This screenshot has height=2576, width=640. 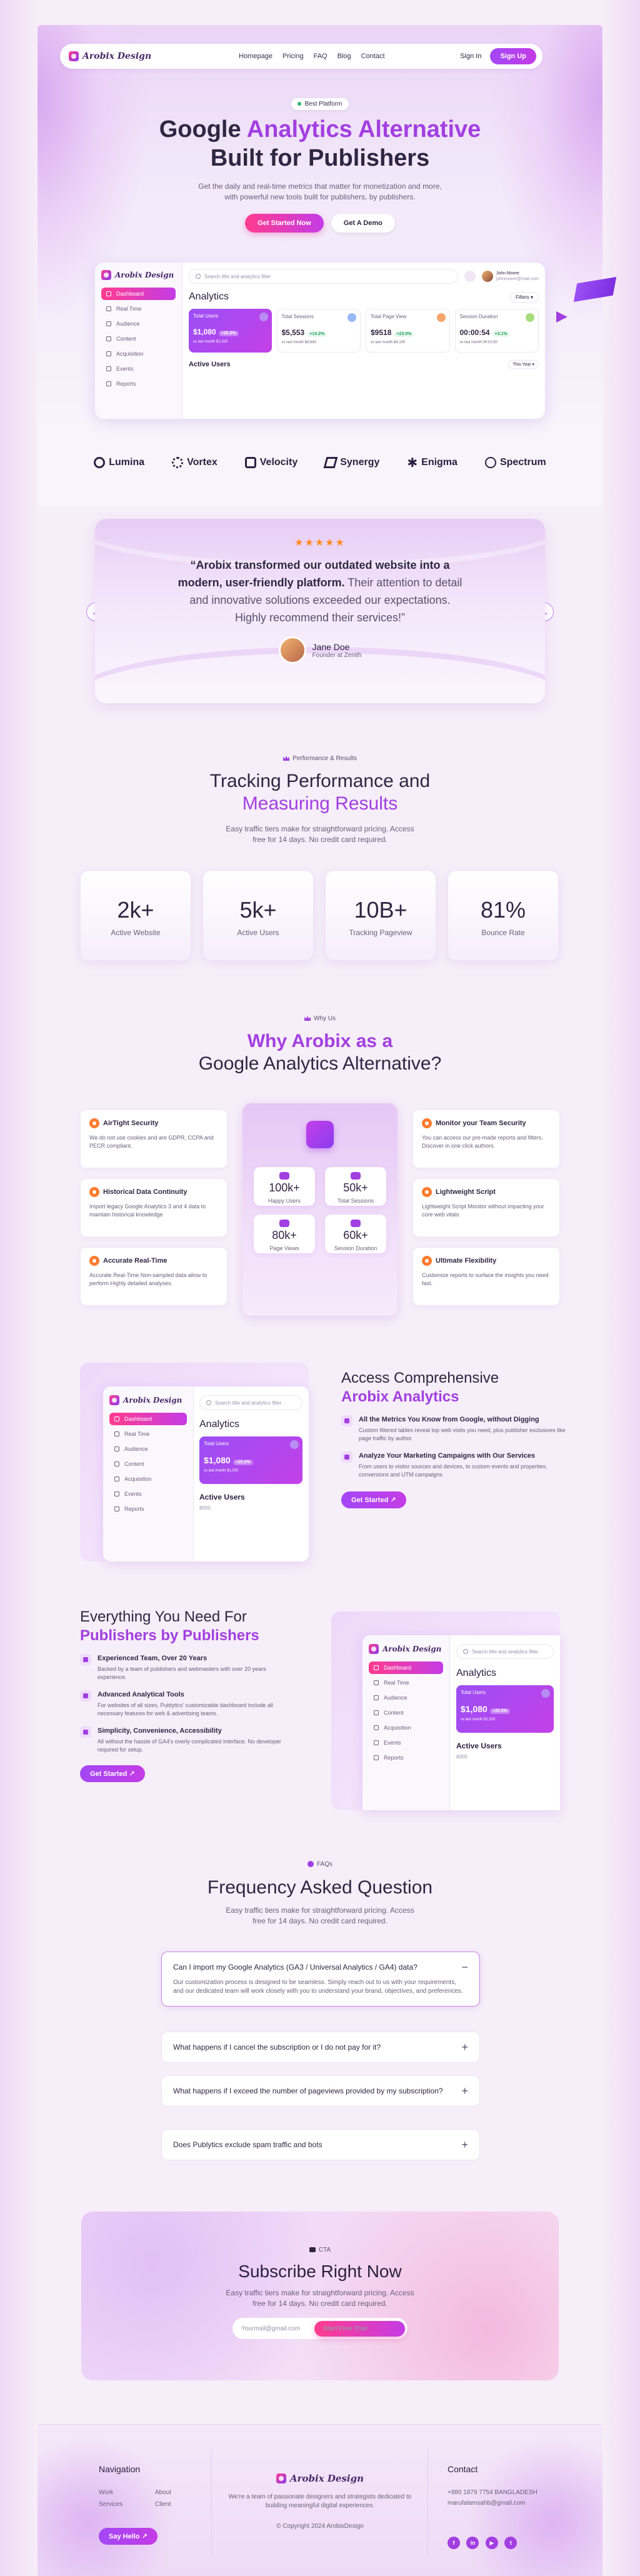 I want to click on start-free-trial-button: Start Free Trial, so click(x=359, y=2328).